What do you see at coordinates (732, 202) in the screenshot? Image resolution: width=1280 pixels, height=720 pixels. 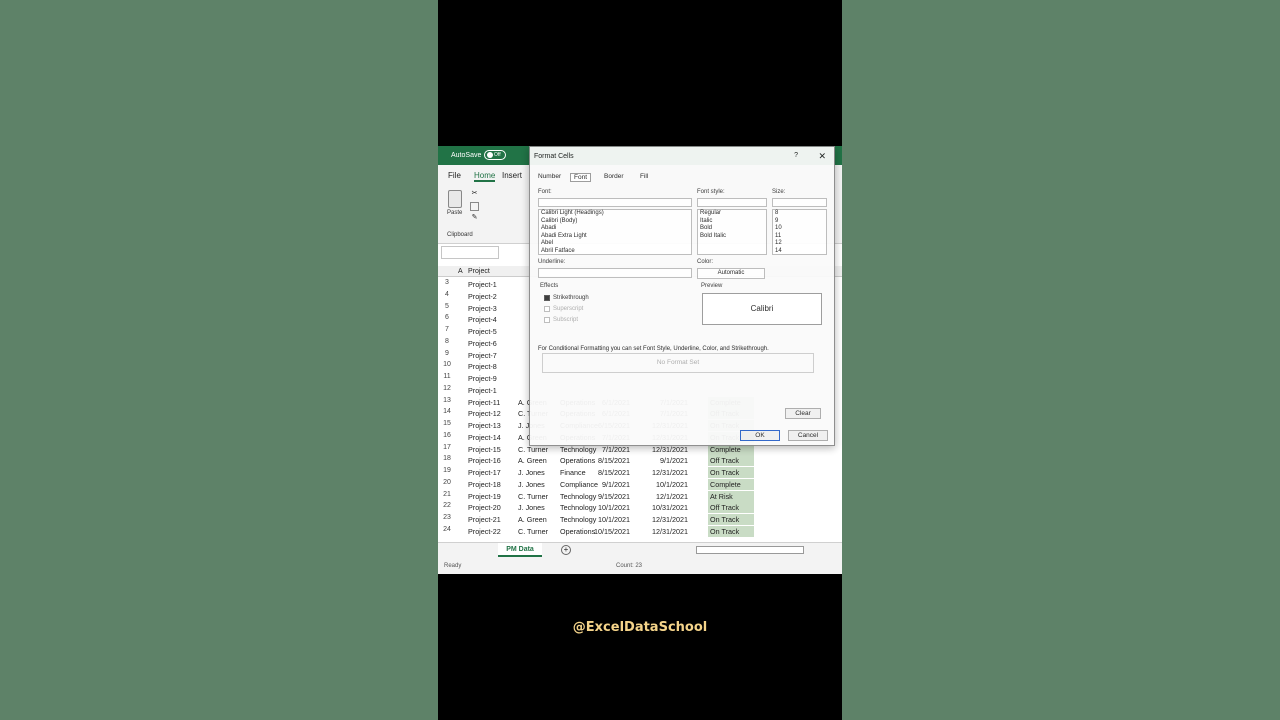 I see `font-style-input` at bounding box center [732, 202].